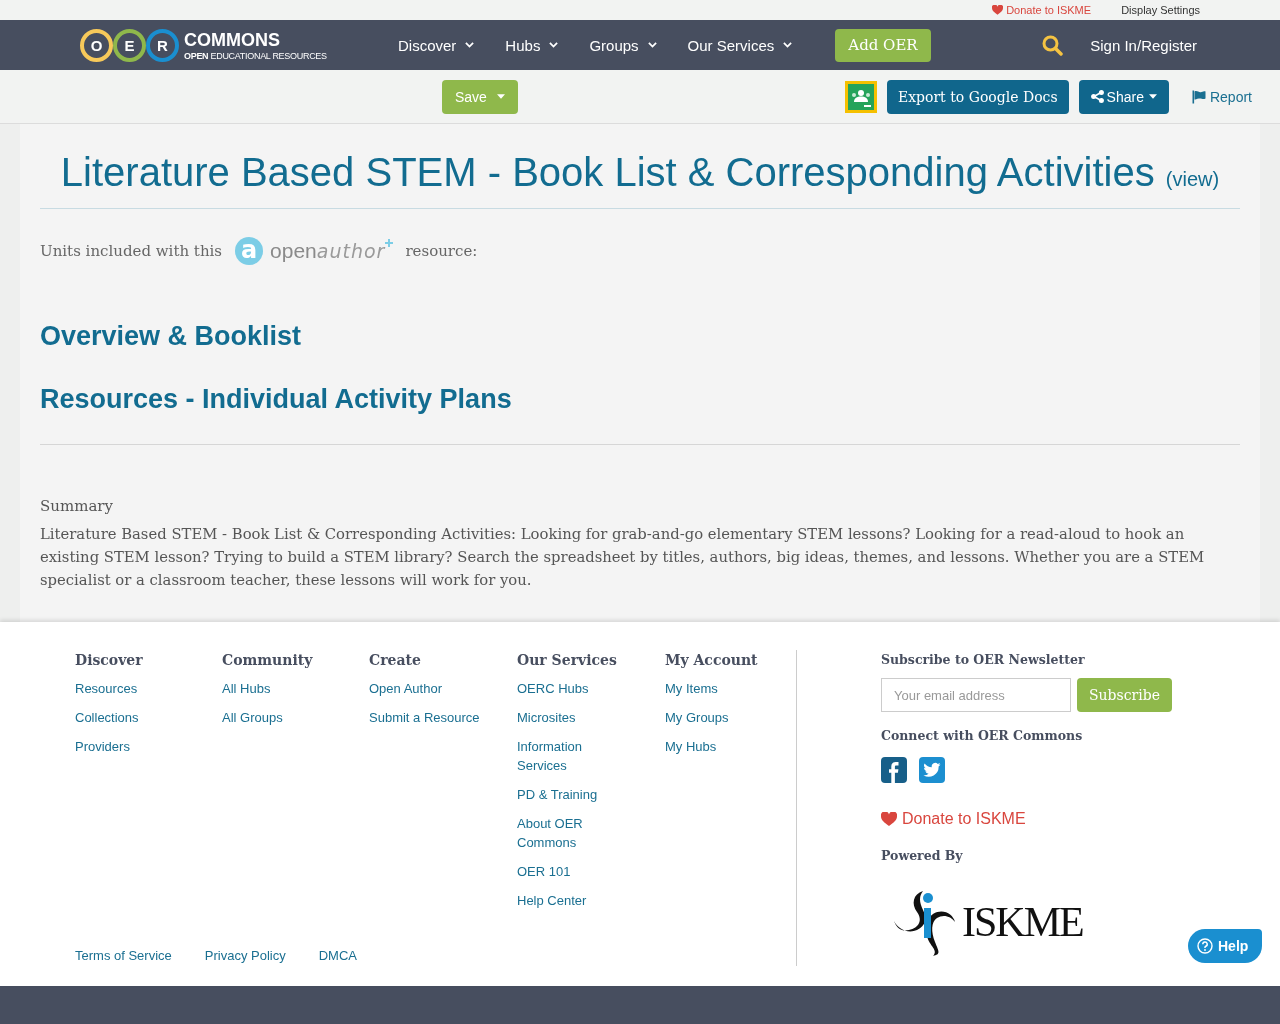 This screenshot has width=1280, height=1024. I want to click on footer-link: Providers, so click(102, 746).